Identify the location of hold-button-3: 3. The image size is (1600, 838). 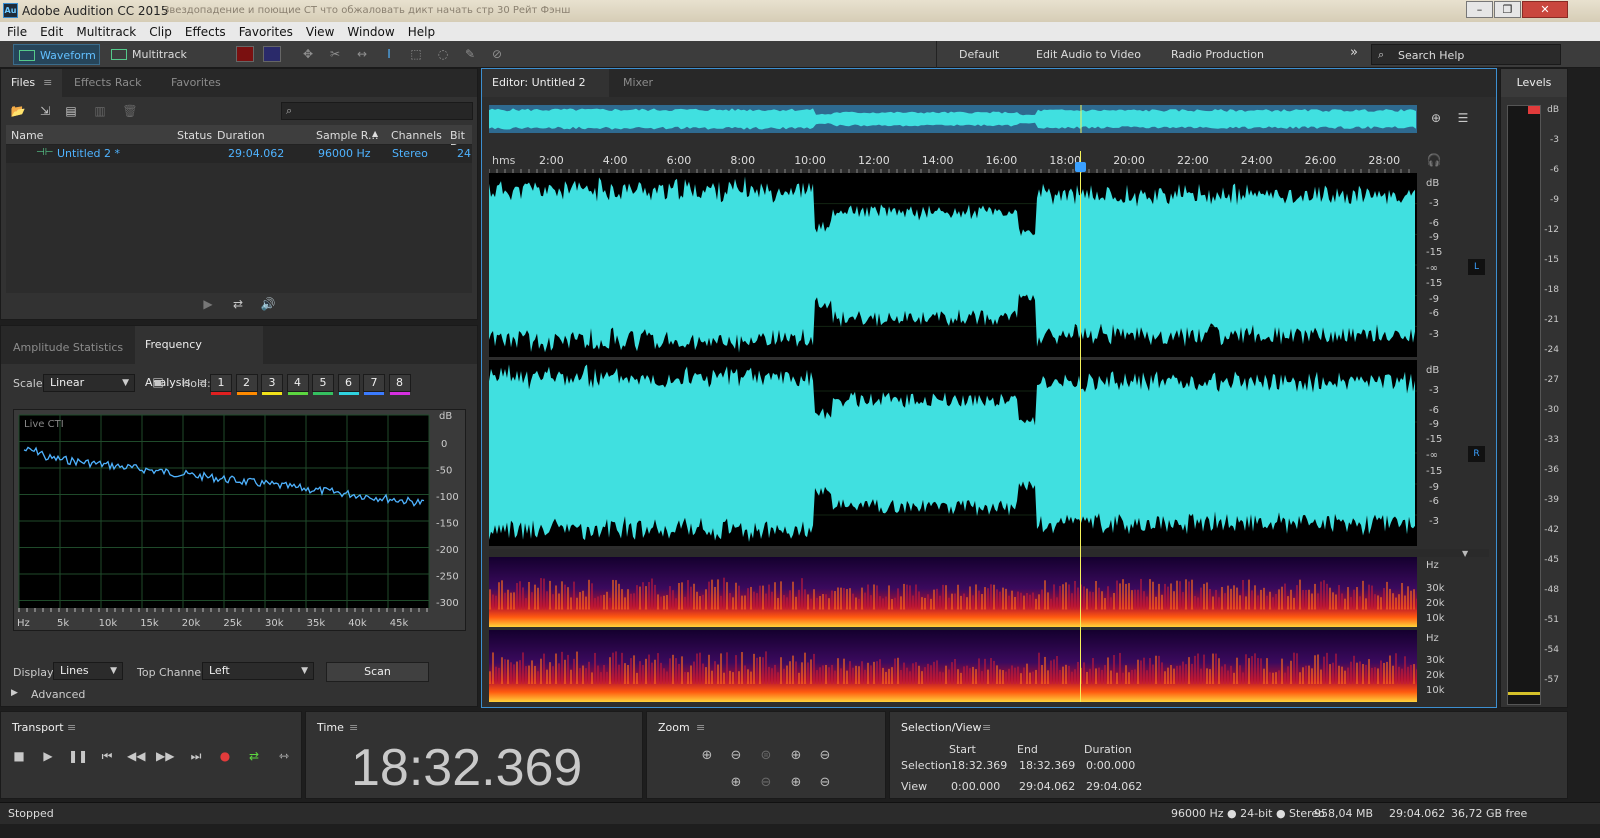
(272, 384).